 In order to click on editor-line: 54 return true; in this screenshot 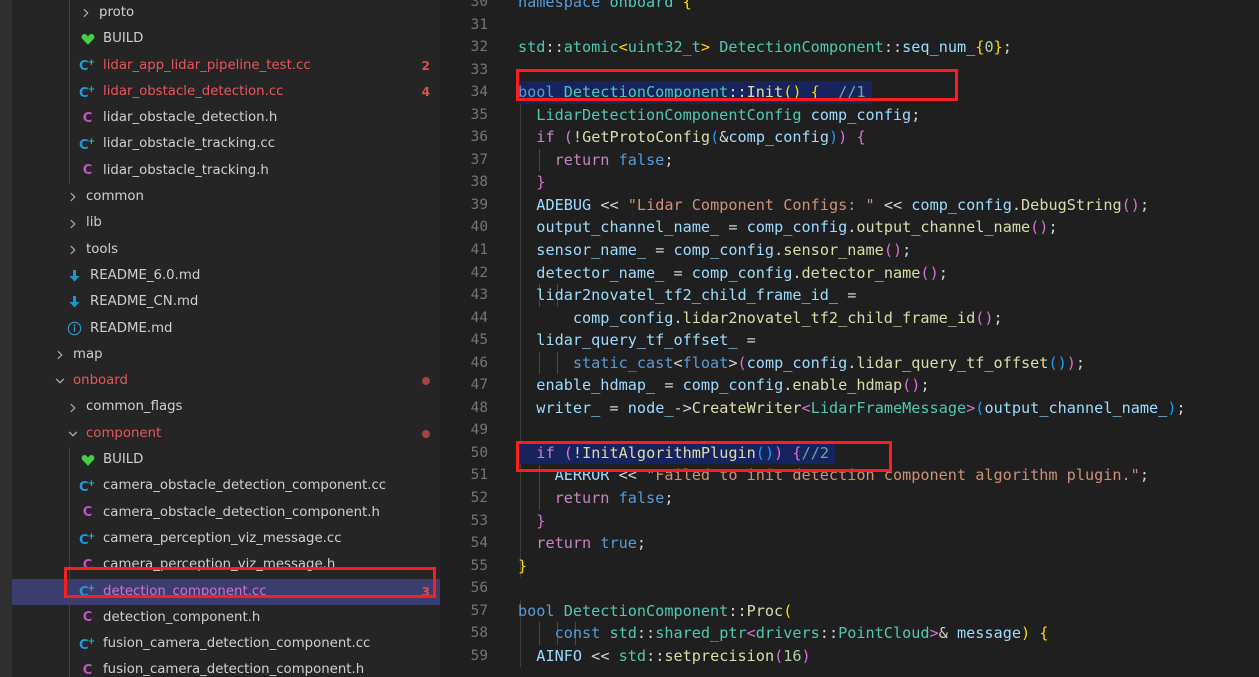, I will do `click(849, 543)`.